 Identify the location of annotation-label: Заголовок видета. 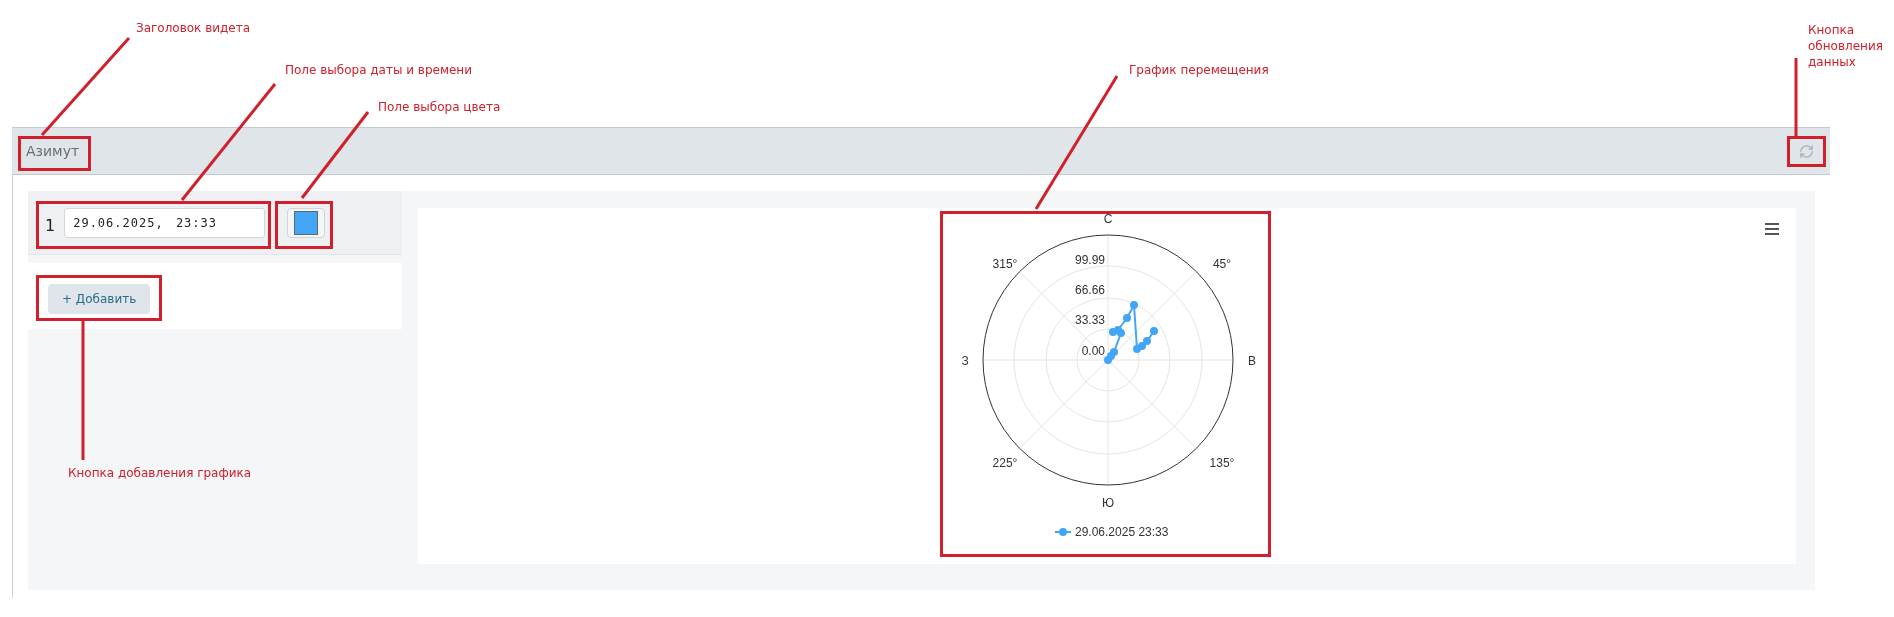
(193, 28).